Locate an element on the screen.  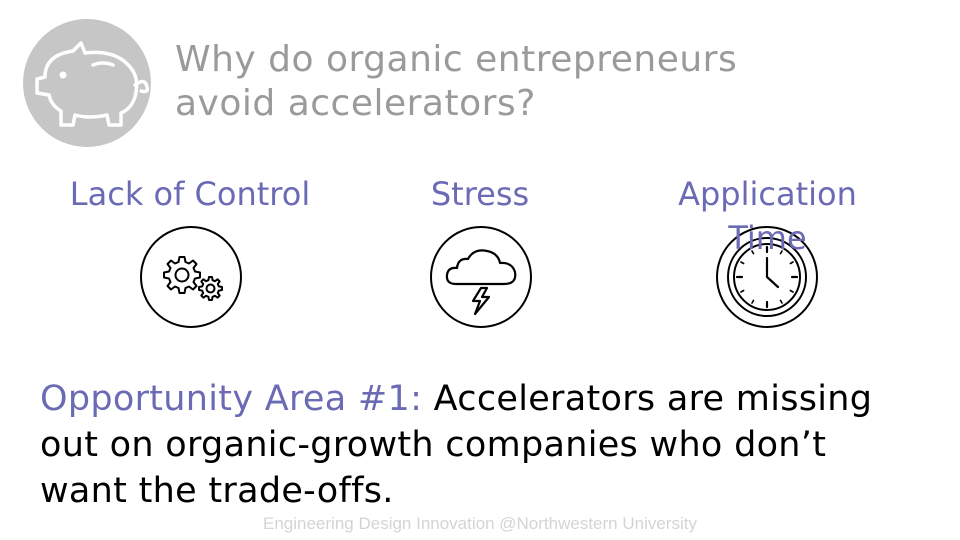
gears-icon is located at coordinates (191, 277).